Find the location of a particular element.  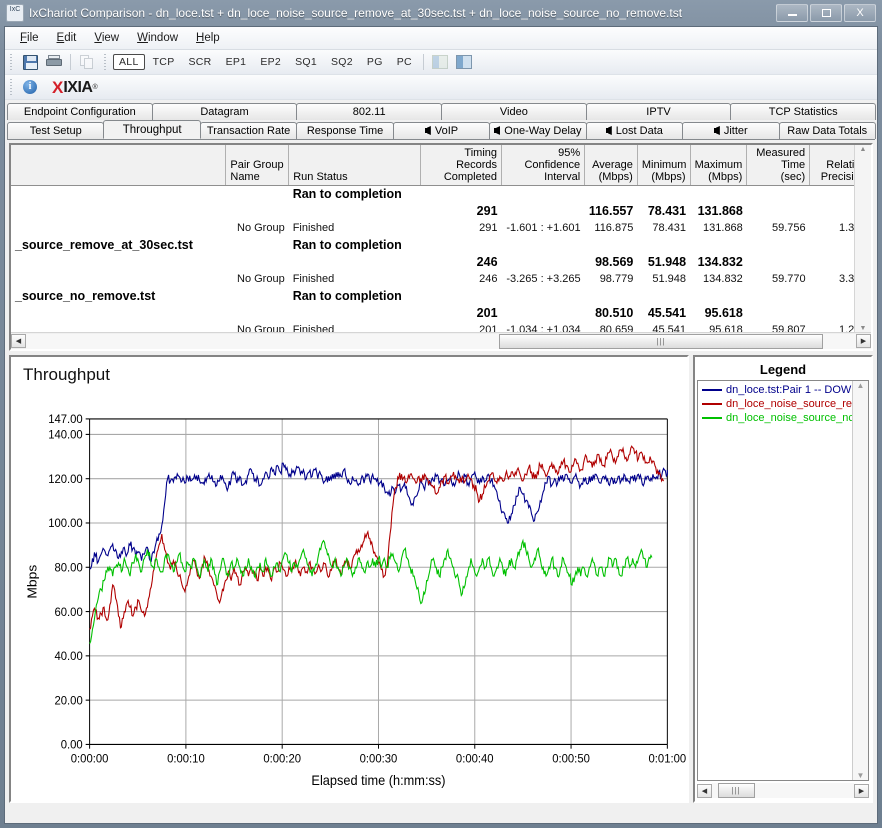

y-tick-label: 0.00 is located at coordinates (72, 745).